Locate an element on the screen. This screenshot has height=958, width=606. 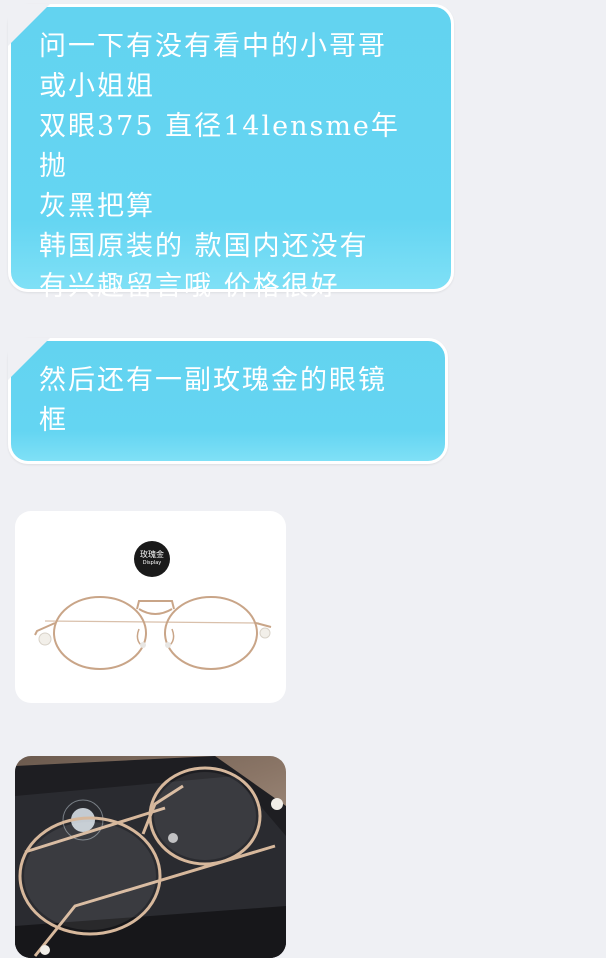
image-message-glasses-product: 玫瑰金 Display is located at coordinates (150, 607).